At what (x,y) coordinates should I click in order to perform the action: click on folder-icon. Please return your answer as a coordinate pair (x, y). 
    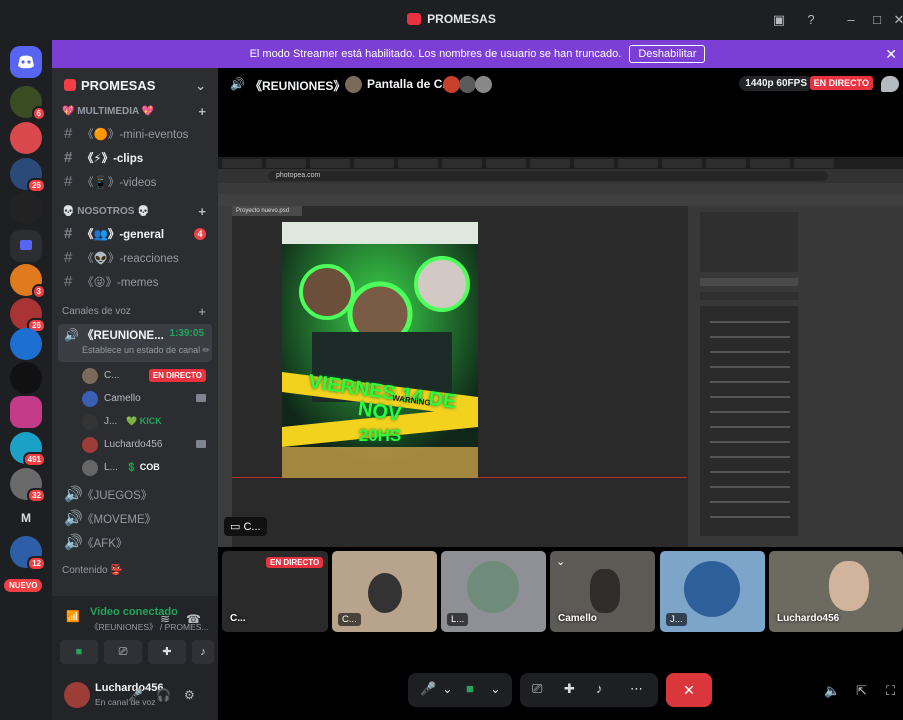
    Looking at the image, I should click on (26, 246).